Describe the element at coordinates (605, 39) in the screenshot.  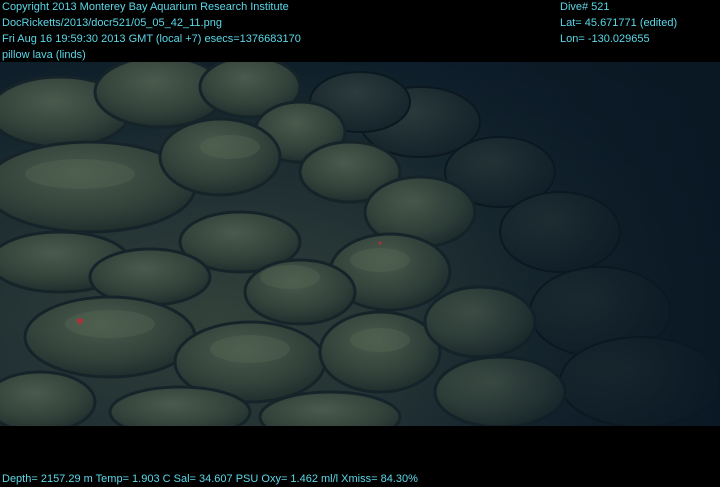
I see `longitude: Lon= -130.029655` at that location.